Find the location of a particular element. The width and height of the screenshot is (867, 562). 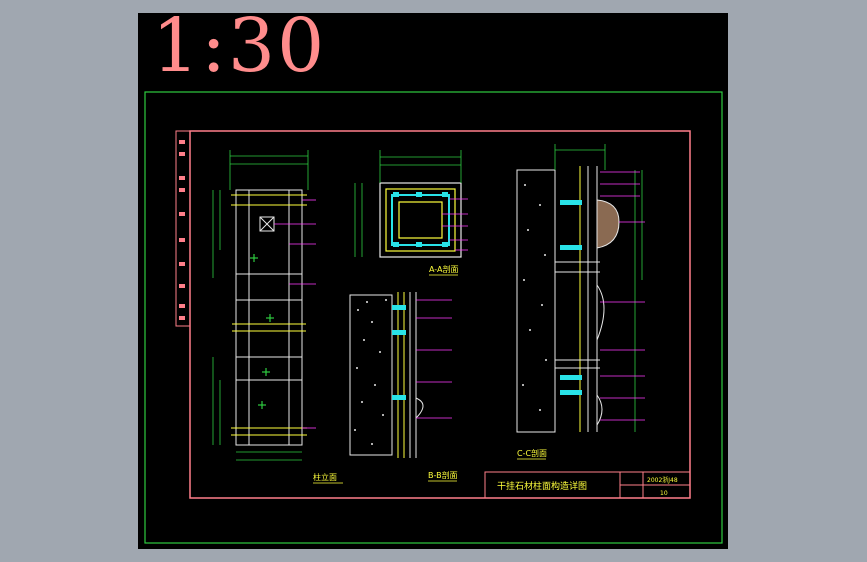

binding-strip is located at coordinates (183, 228).